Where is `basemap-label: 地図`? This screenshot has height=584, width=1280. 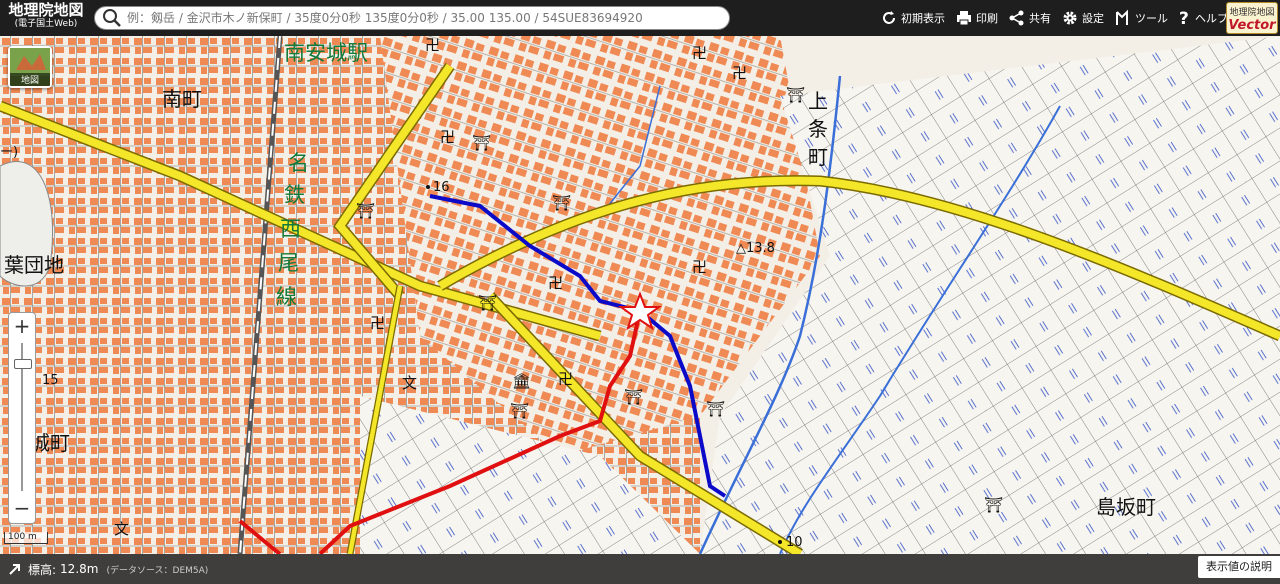
basemap-label: 地図 is located at coordinates (30, 79).